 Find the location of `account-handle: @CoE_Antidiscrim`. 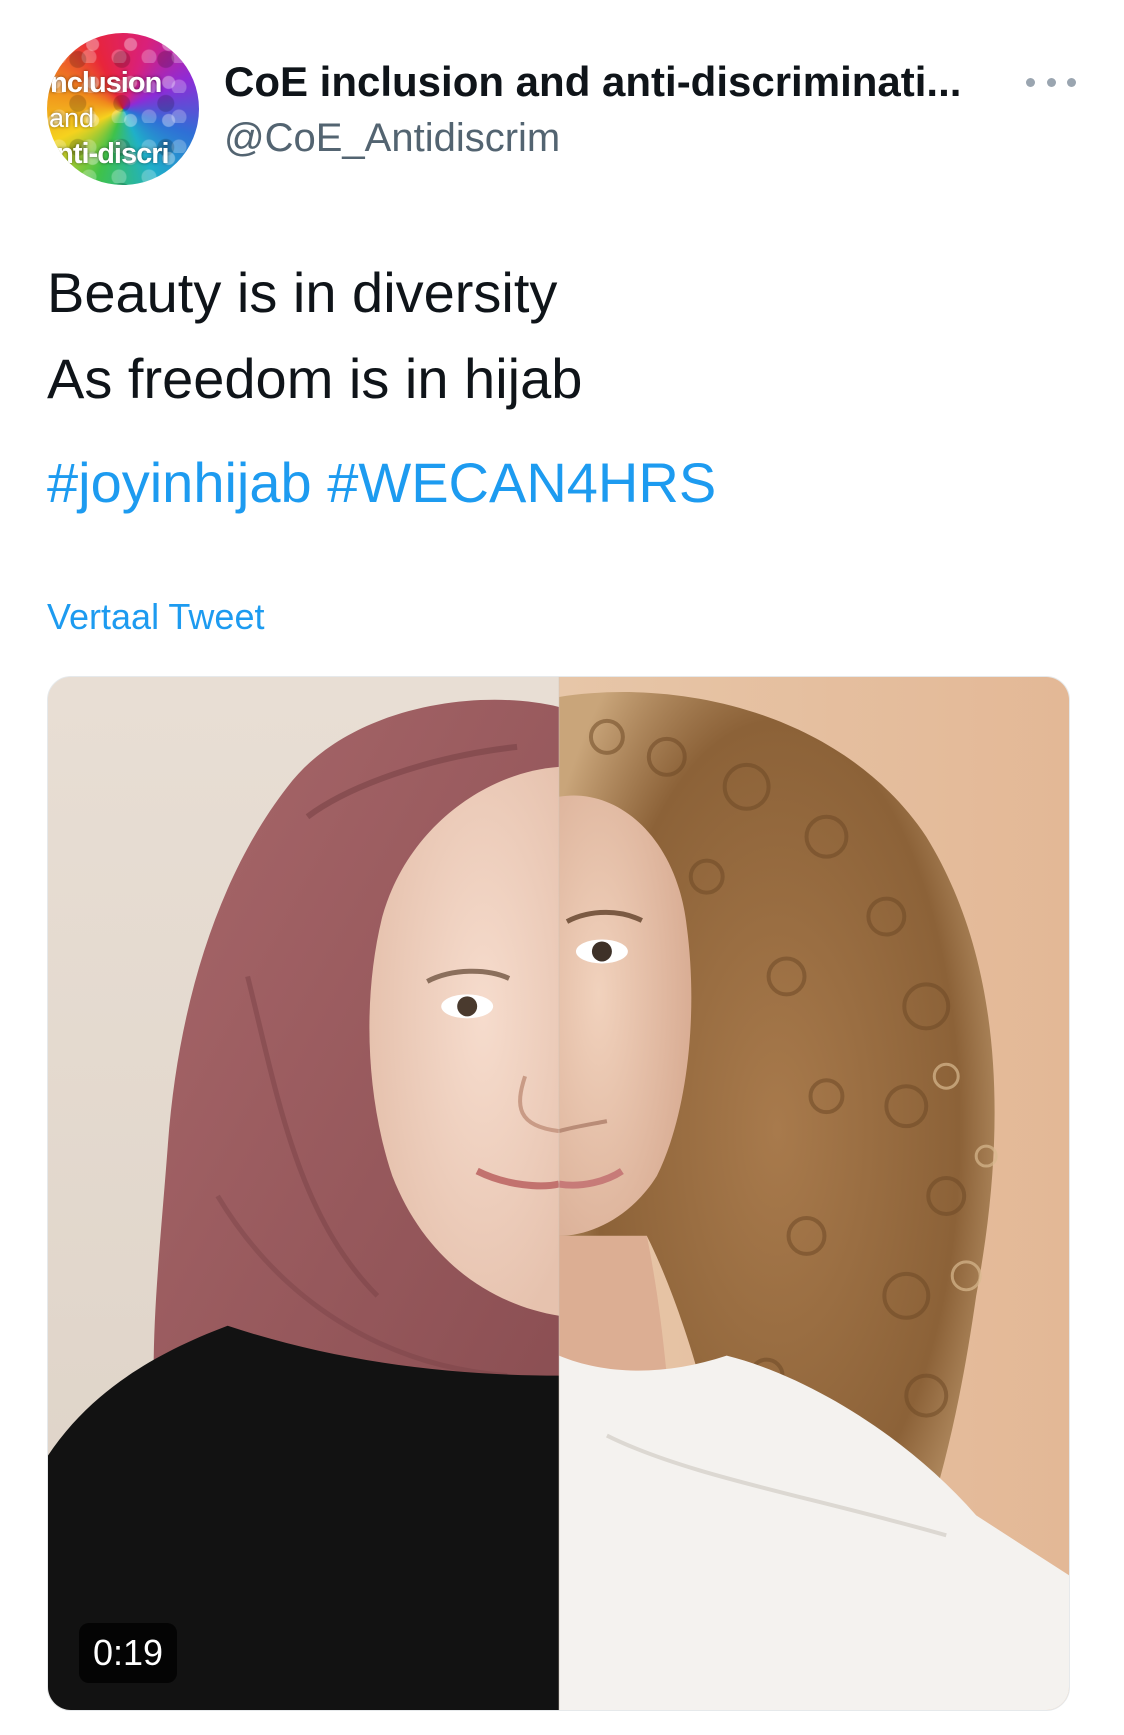

account-handle: @CoE_Antidiscrim is located at coordinates (392, 138).